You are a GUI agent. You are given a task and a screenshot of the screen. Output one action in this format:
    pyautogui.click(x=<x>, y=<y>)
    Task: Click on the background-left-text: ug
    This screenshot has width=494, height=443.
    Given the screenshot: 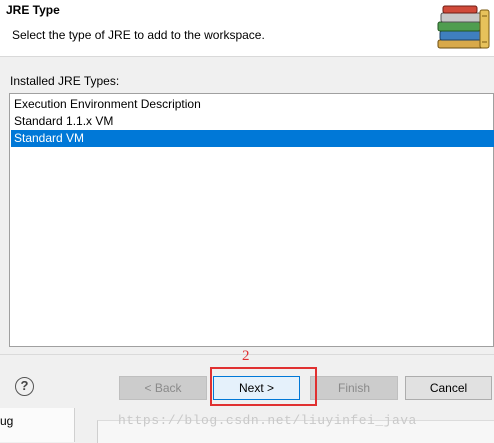 What is the action you would take?
    pyautogui.click(x=7, y=421)
    